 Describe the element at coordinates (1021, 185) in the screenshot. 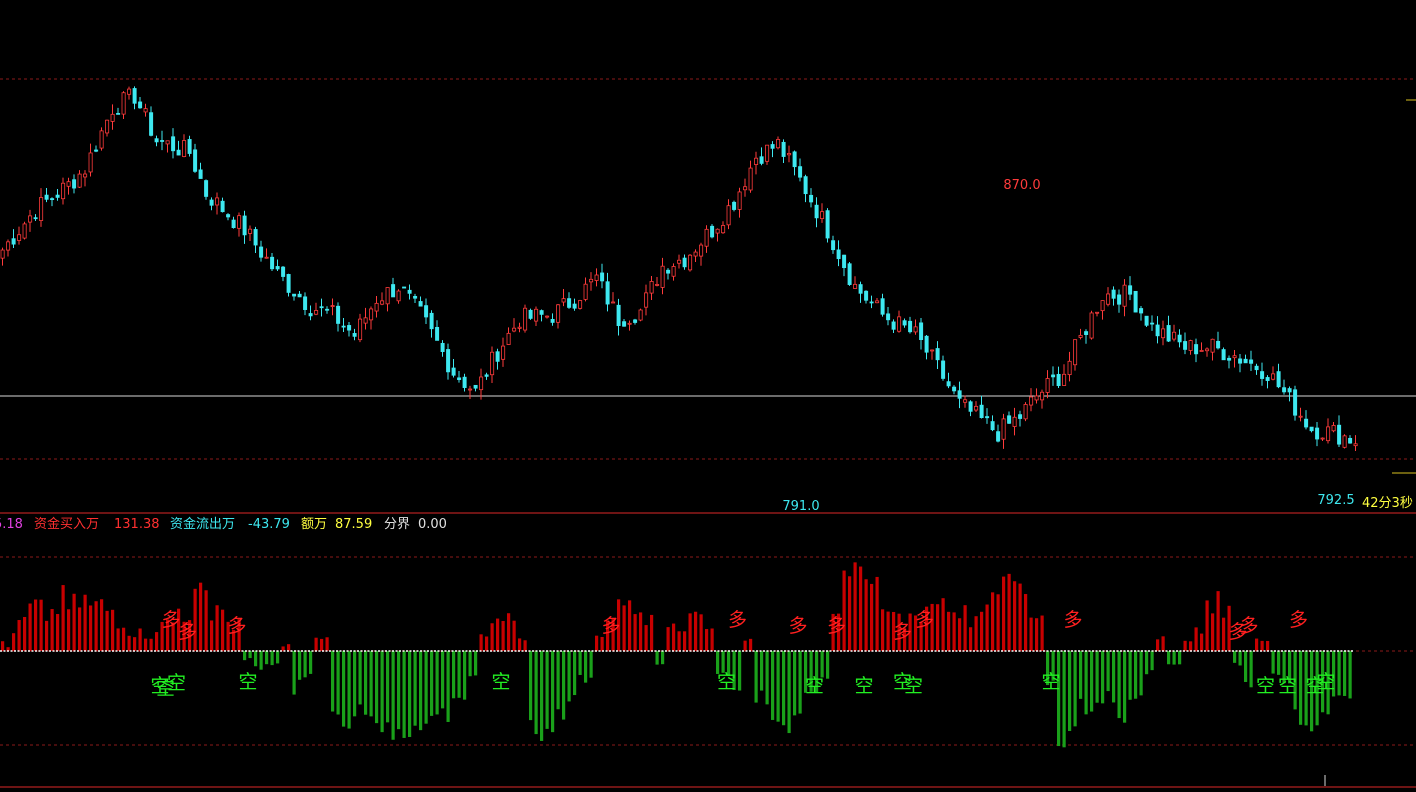

I see `price-high-label: 870.0` at that location.